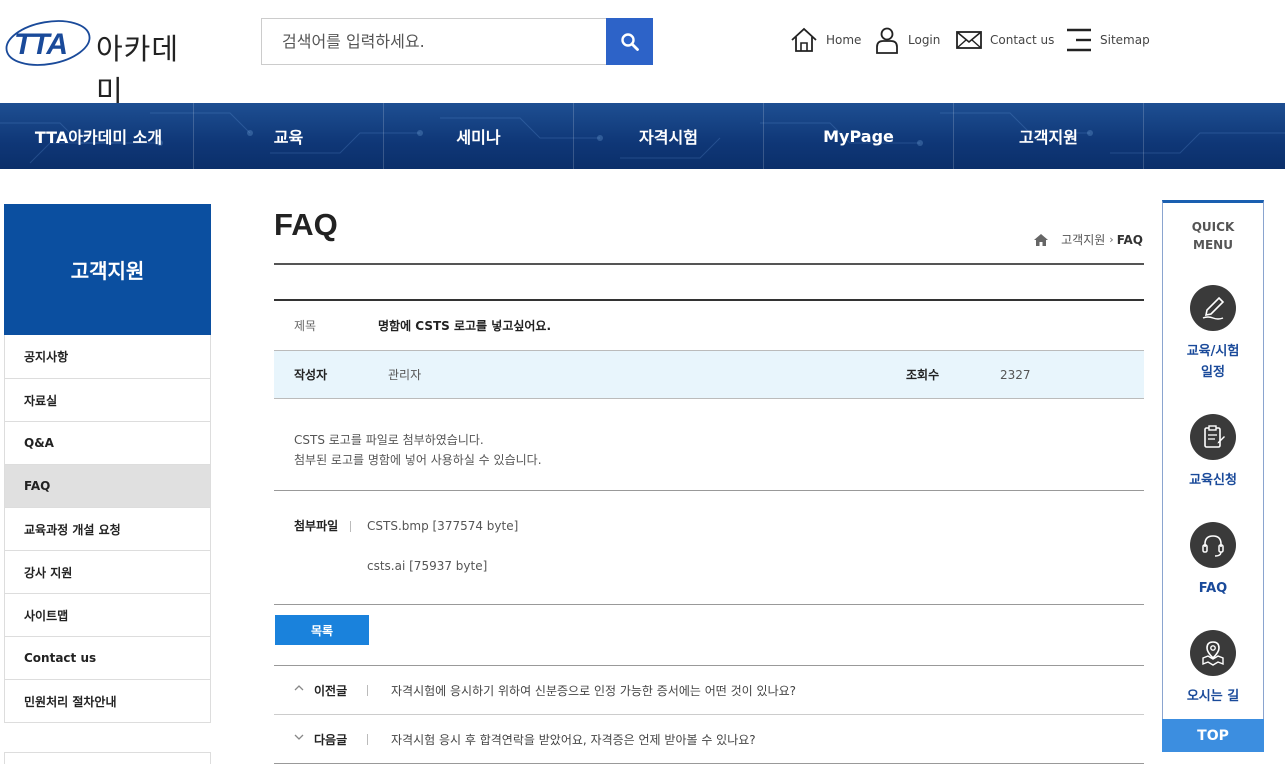  Describe the element at coordinates (1213, 236) in the screenshot. I see `quick-menu-title: QUICK MENU` at that location.